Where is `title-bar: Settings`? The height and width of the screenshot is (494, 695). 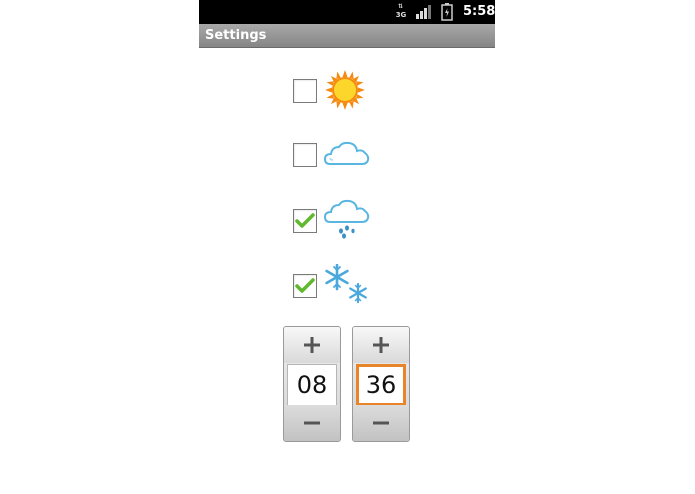
title-bar: Settings is located at coordinates (347, 36).